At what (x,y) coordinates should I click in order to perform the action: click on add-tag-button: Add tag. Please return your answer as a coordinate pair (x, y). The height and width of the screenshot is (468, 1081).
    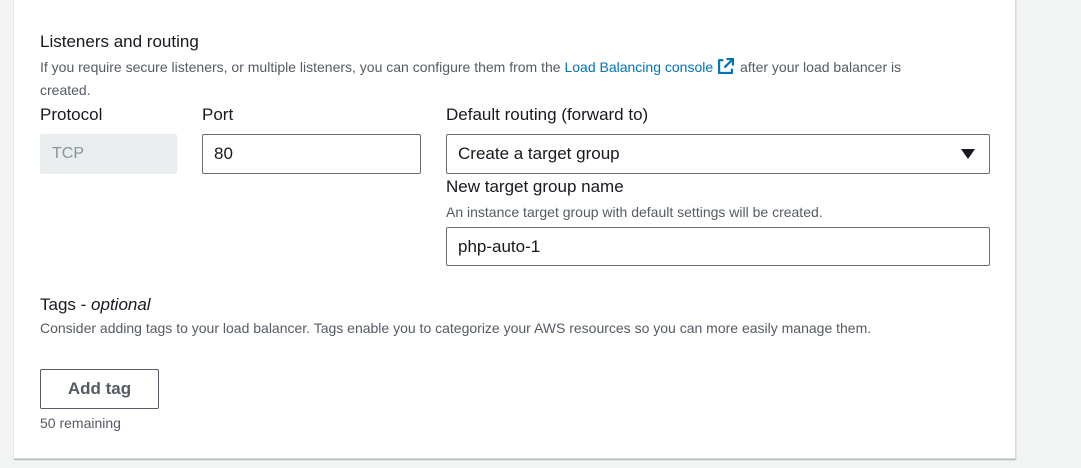
    Looking at the image, I should click on (99, 389).